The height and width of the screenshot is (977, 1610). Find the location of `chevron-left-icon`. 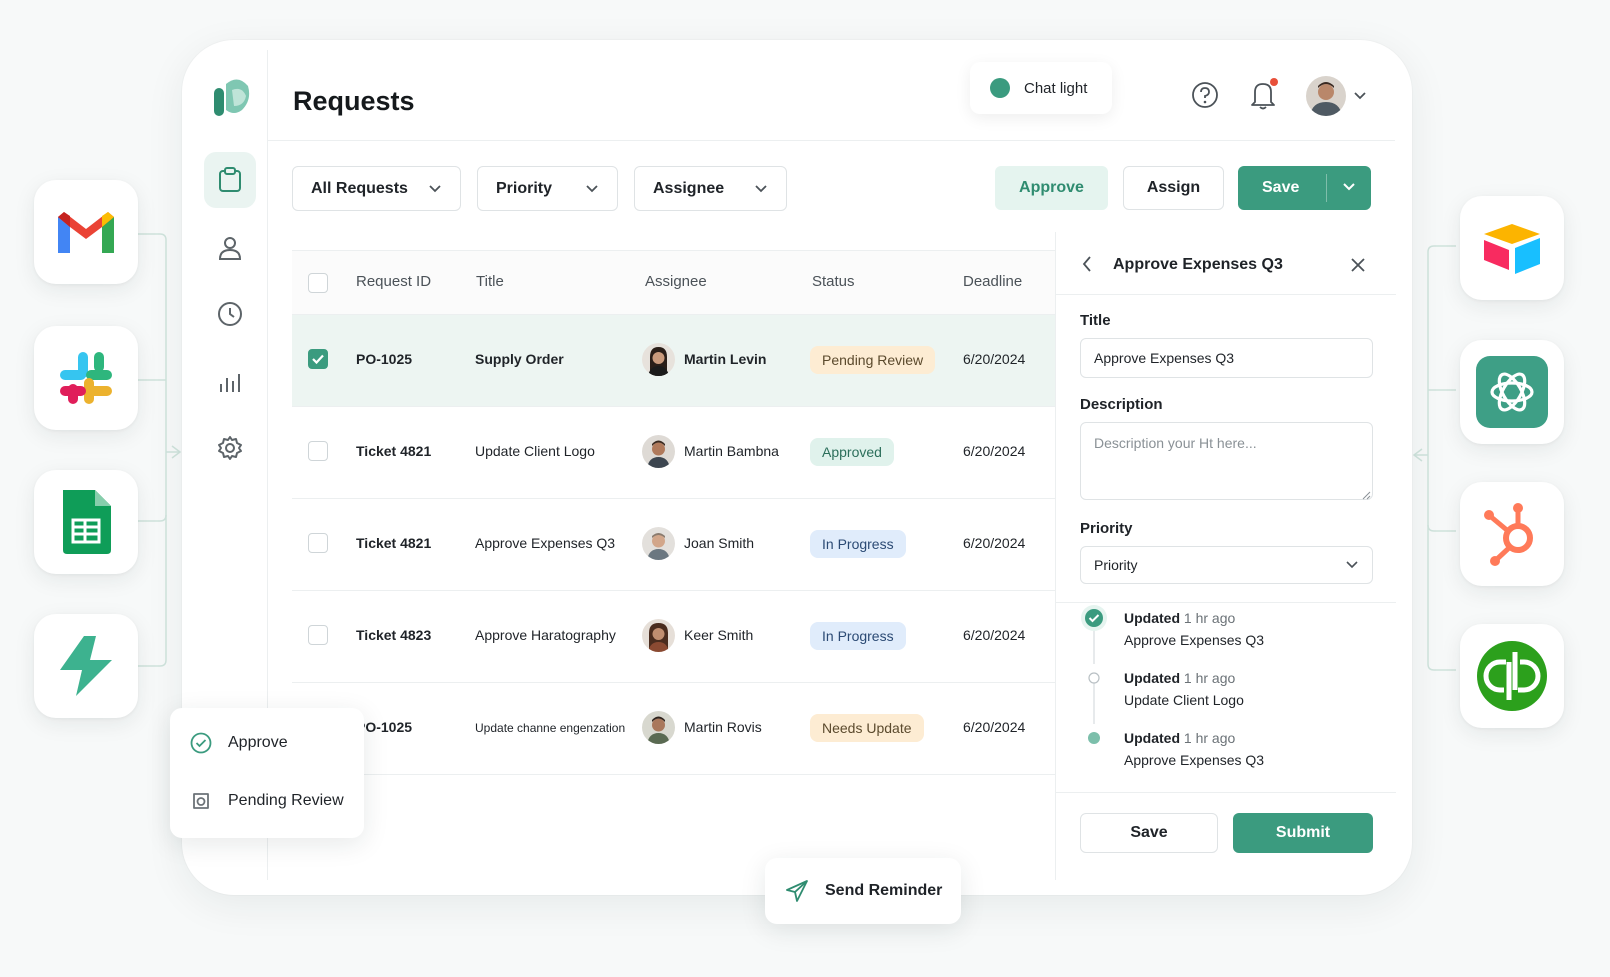

chevron-left-icon is located at coordinates (1086, 264).